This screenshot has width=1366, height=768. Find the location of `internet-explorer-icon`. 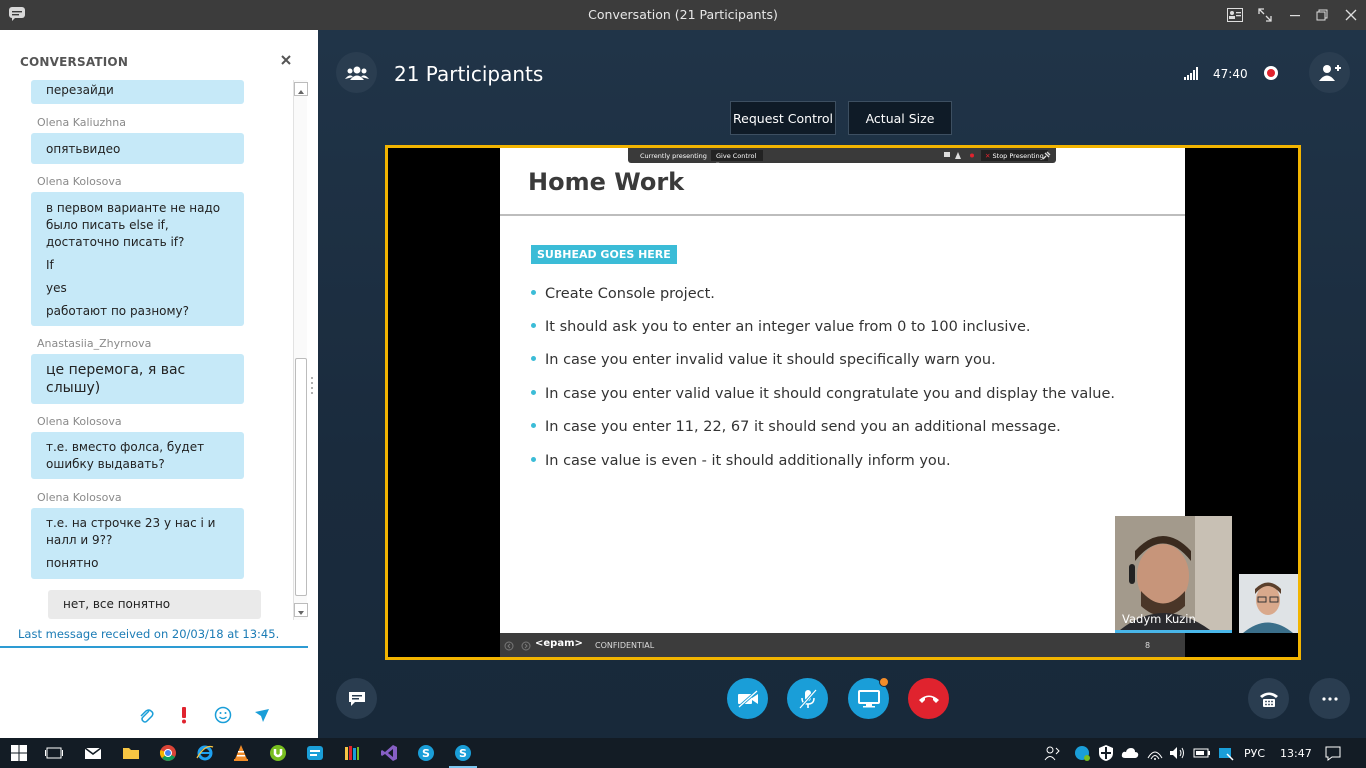

internet-explorer-icon is located at coordinates (205, 753).